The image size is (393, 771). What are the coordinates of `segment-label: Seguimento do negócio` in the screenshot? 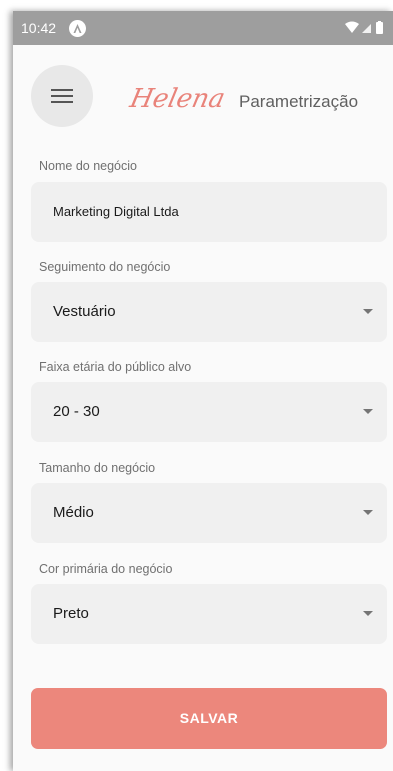 It's located at (105, 267).